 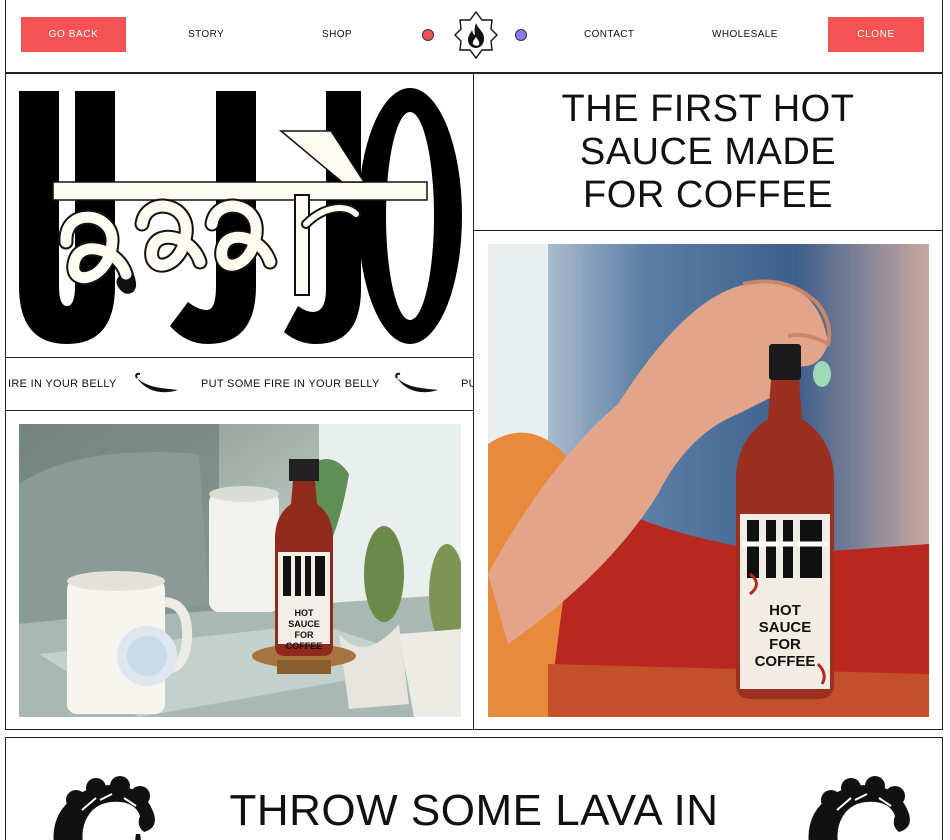 I want to click on nav-wholesale-link: WHOLESALE, so click(x=745, y=34).